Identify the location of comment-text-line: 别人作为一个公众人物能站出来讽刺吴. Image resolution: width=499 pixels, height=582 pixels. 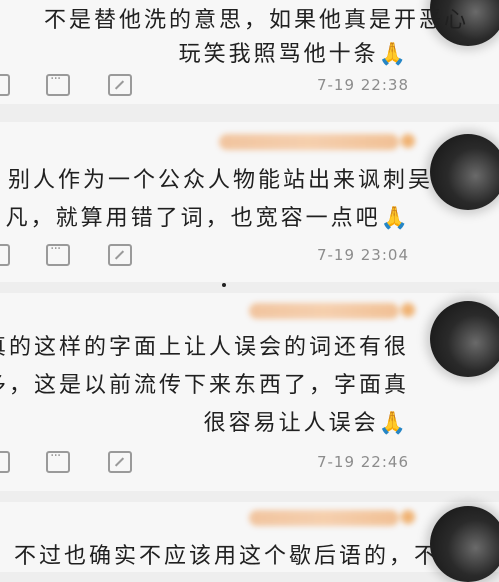
(220, 180).